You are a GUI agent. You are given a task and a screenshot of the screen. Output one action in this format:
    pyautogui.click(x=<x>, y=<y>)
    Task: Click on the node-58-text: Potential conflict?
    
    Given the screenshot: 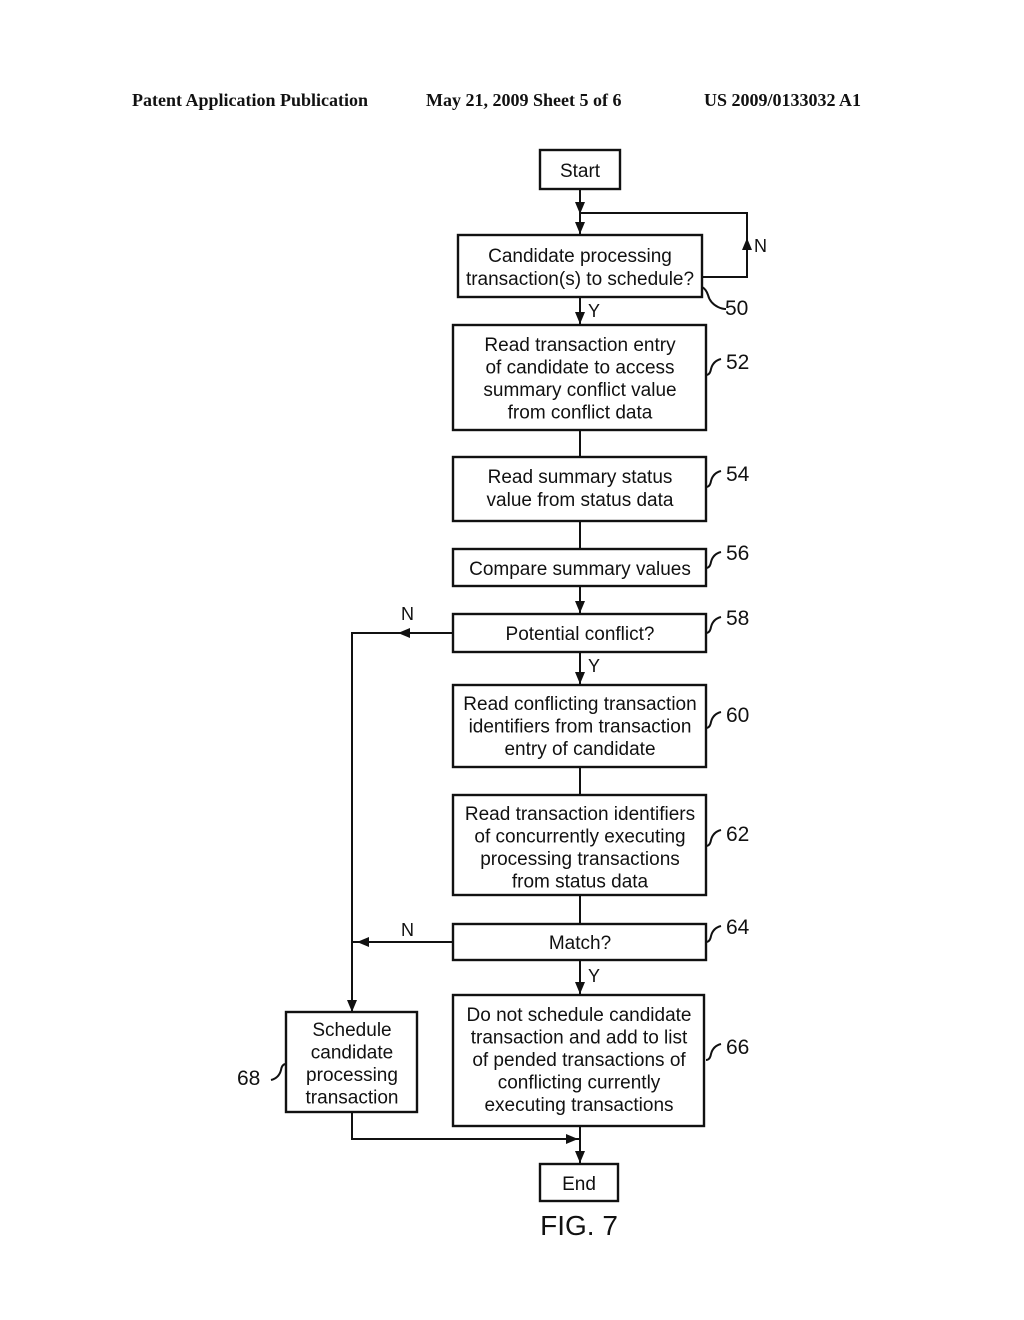 What is the action you would take?
    pyautogui.click(x=580, y=634)
    